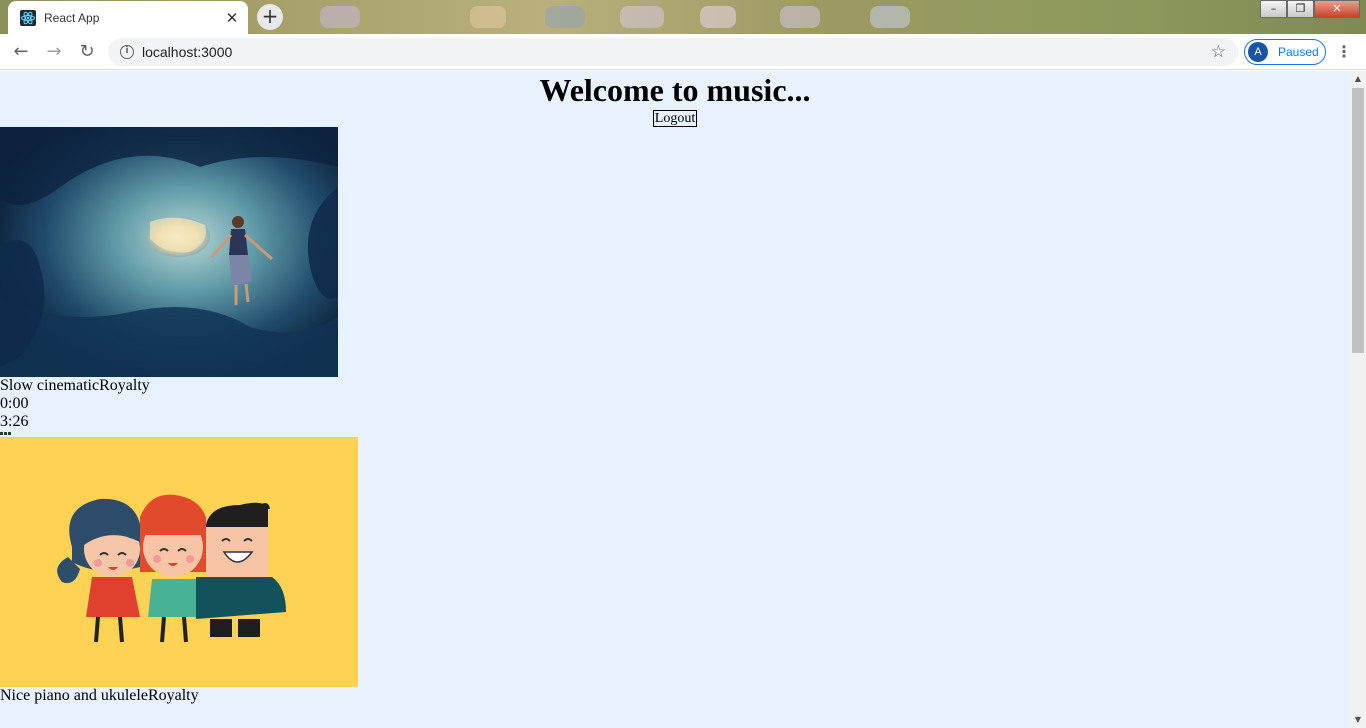  Describe the element at coordinates (1298, 52) in the screenshot. I see `profile-status: Paused` at that location.